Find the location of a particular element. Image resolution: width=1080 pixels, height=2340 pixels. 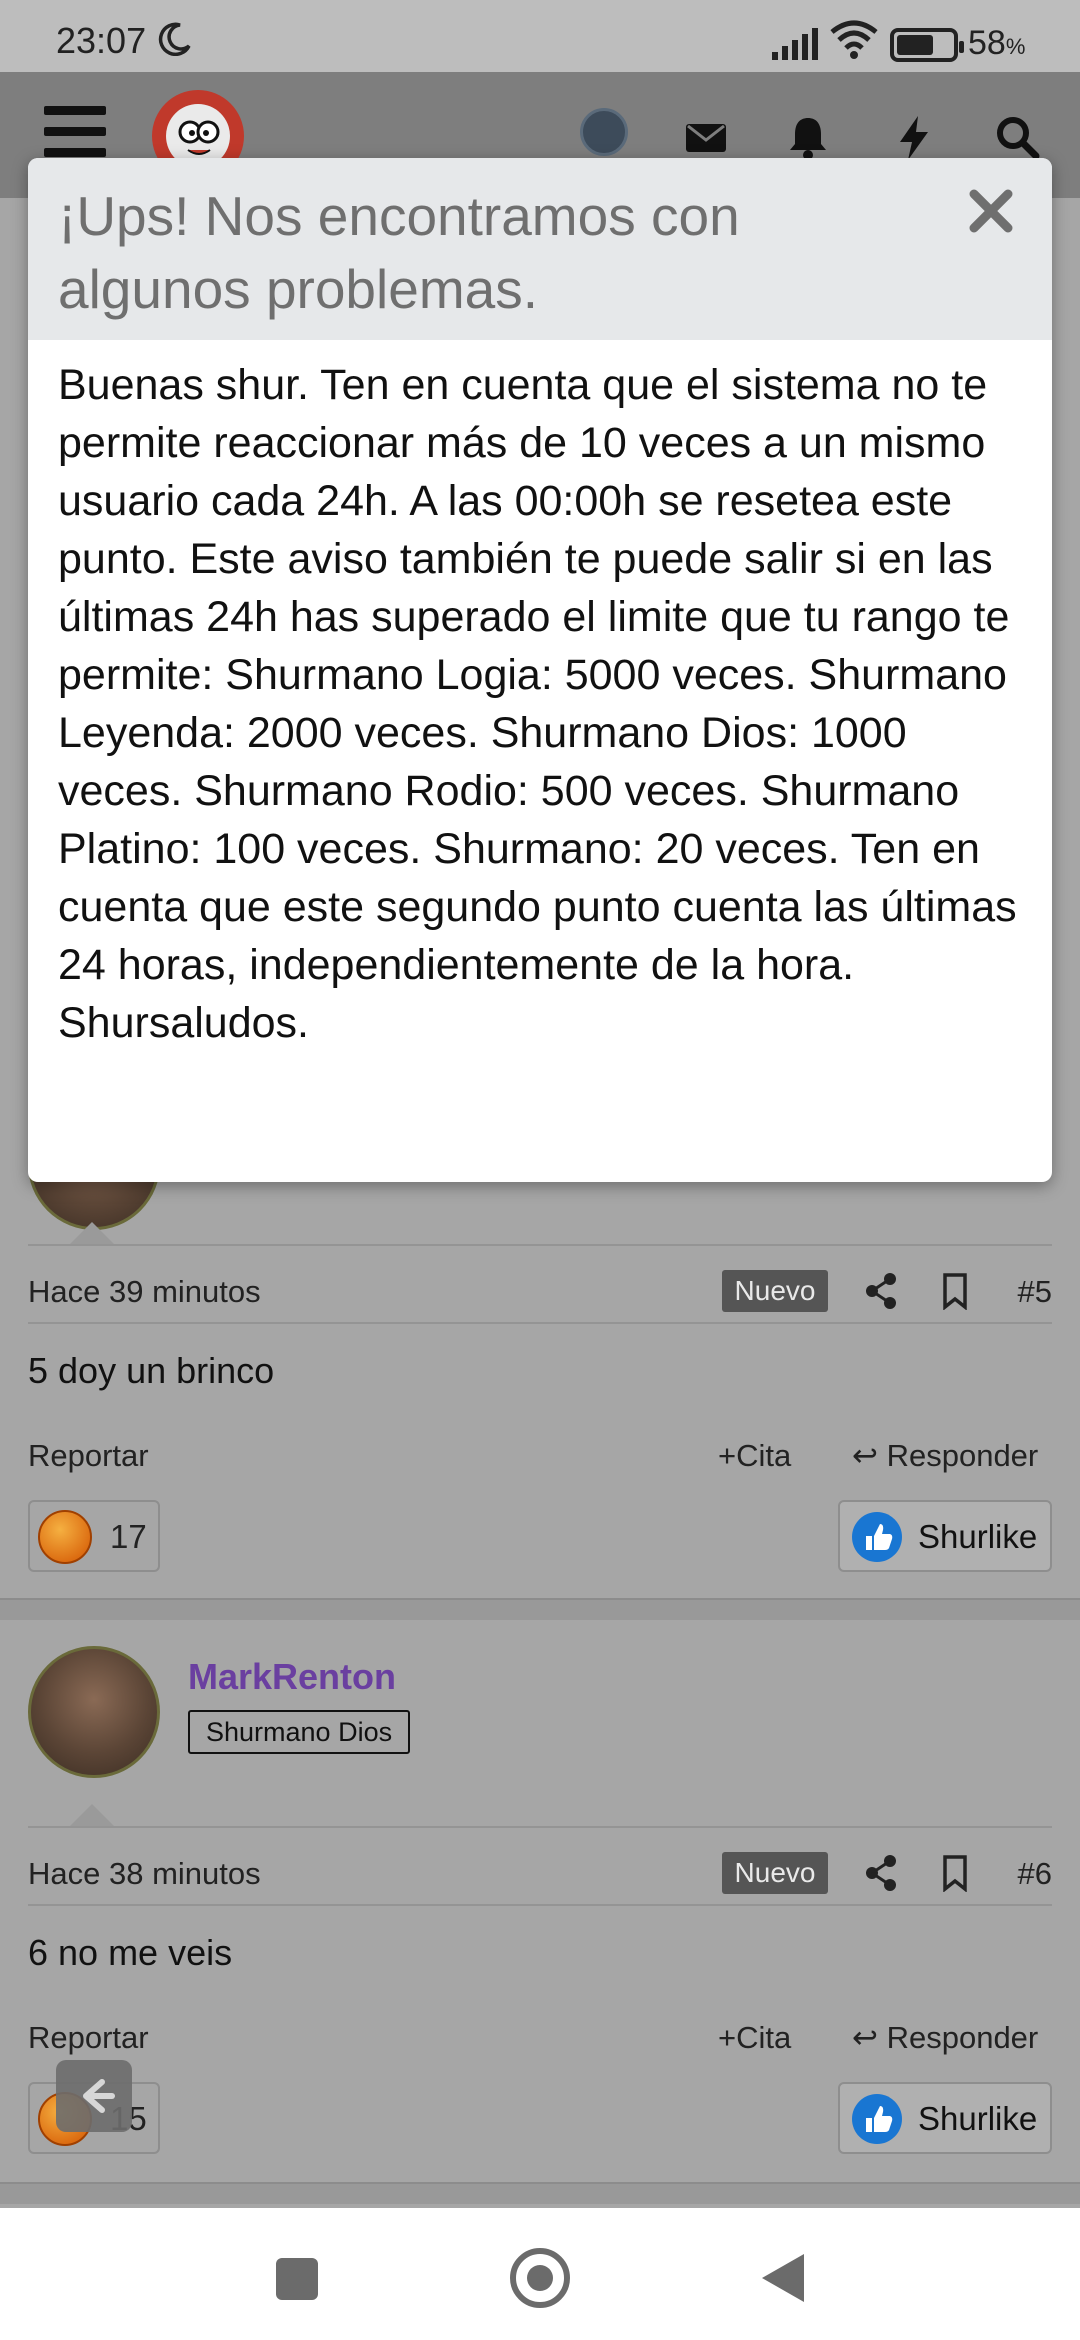

signal-icon is located at coordinates (795, 44).